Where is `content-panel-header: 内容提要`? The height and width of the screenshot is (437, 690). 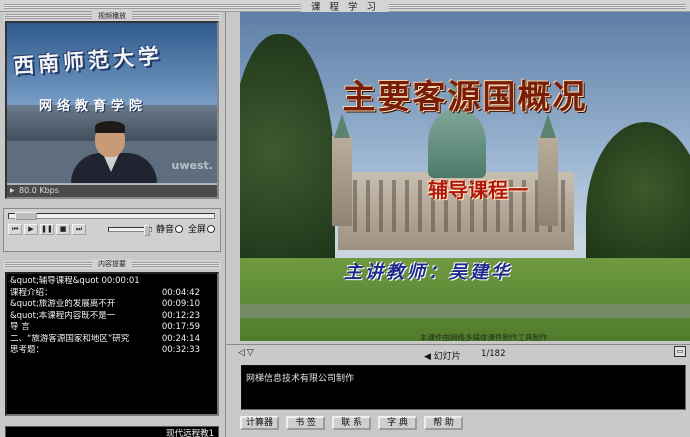 content-panel-header: 内容提要 is located at coordinates (112, 264).